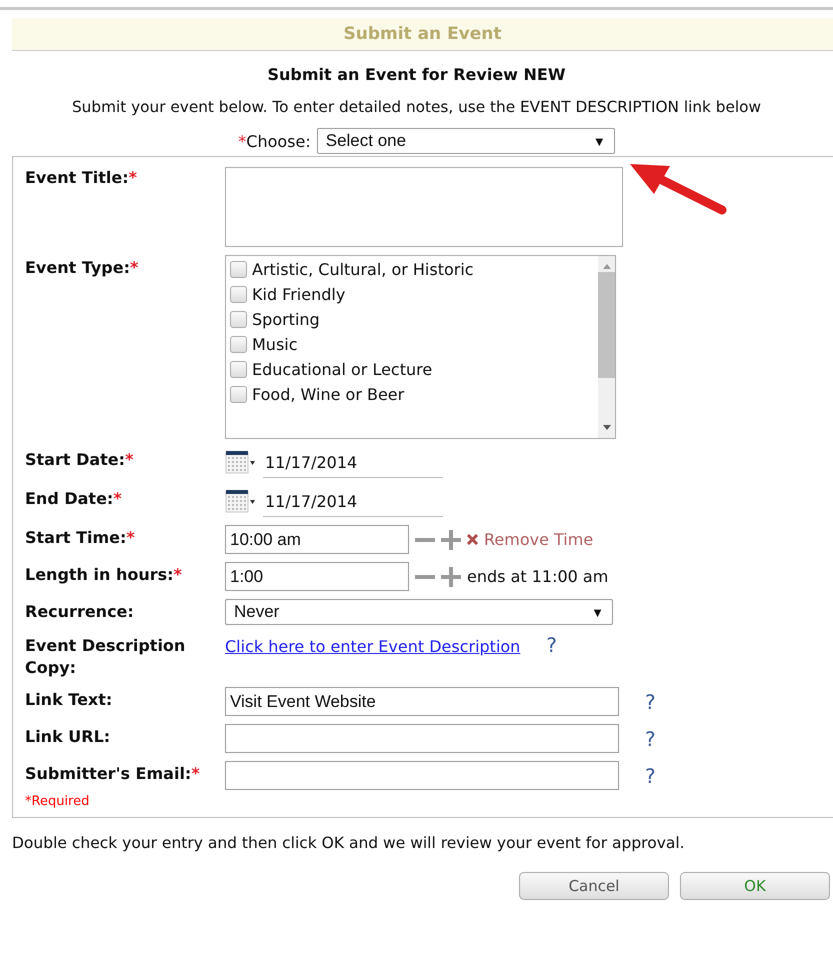  Describe the element at coordinates (594, 886) in the screenshot. I see `cancel-button: Cancel` at that location.